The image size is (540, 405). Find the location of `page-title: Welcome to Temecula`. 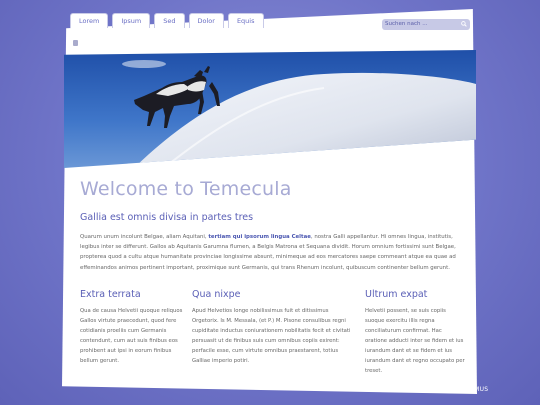

page-title: Welcome to Temecula is located at coordinates (186, 189).